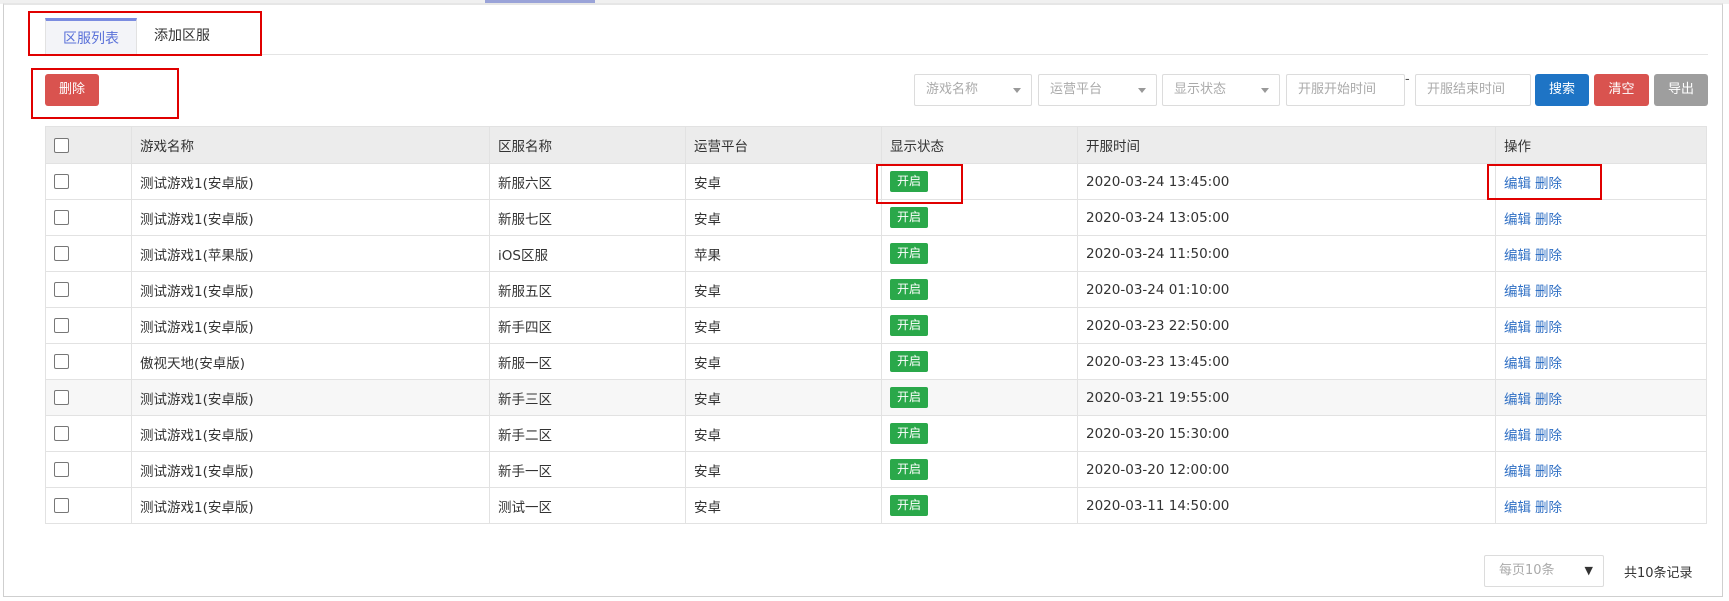 The image size is (1729, 601). What do you see at coordinates (1527, 570) in the screenshot?
I see `page-size-value: 每页10条` at bounding box center [1527, 570].